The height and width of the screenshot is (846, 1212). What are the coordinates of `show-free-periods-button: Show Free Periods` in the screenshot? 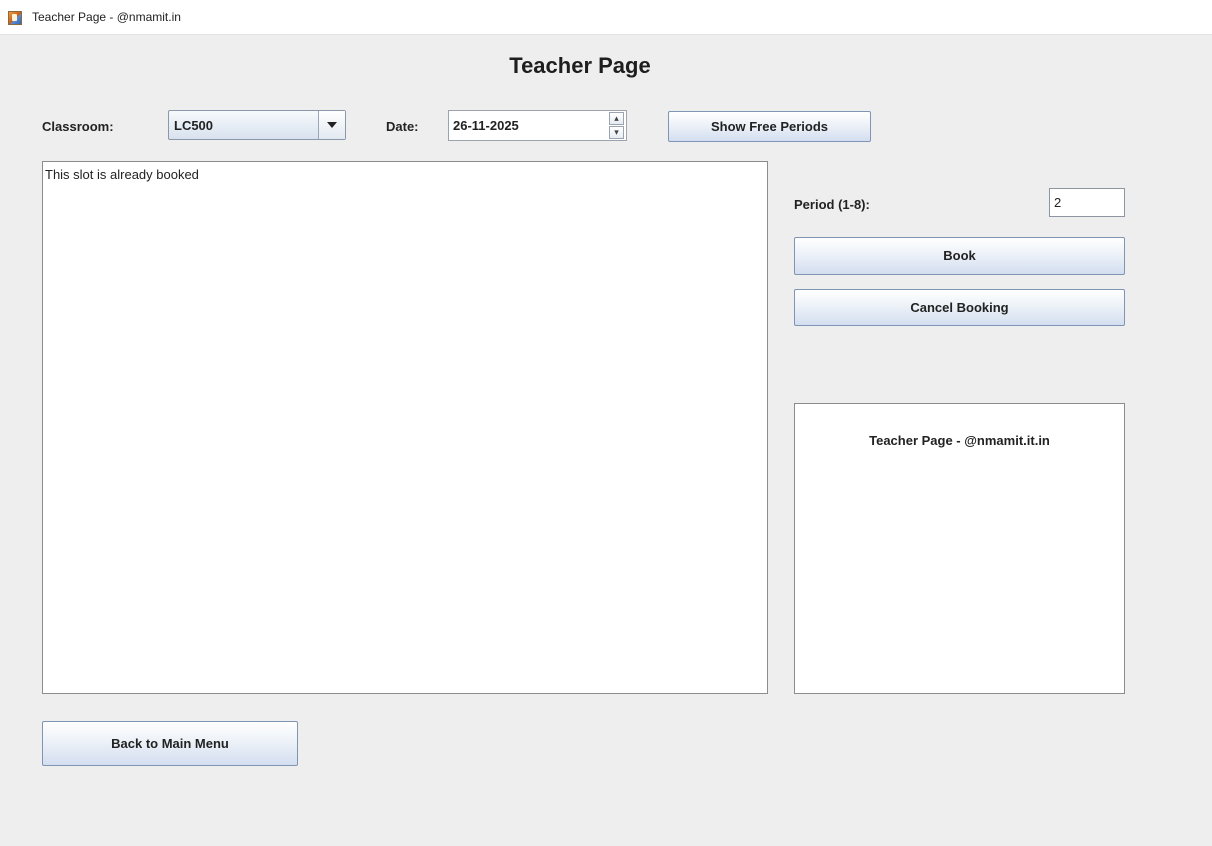 It's located at (769, 126).